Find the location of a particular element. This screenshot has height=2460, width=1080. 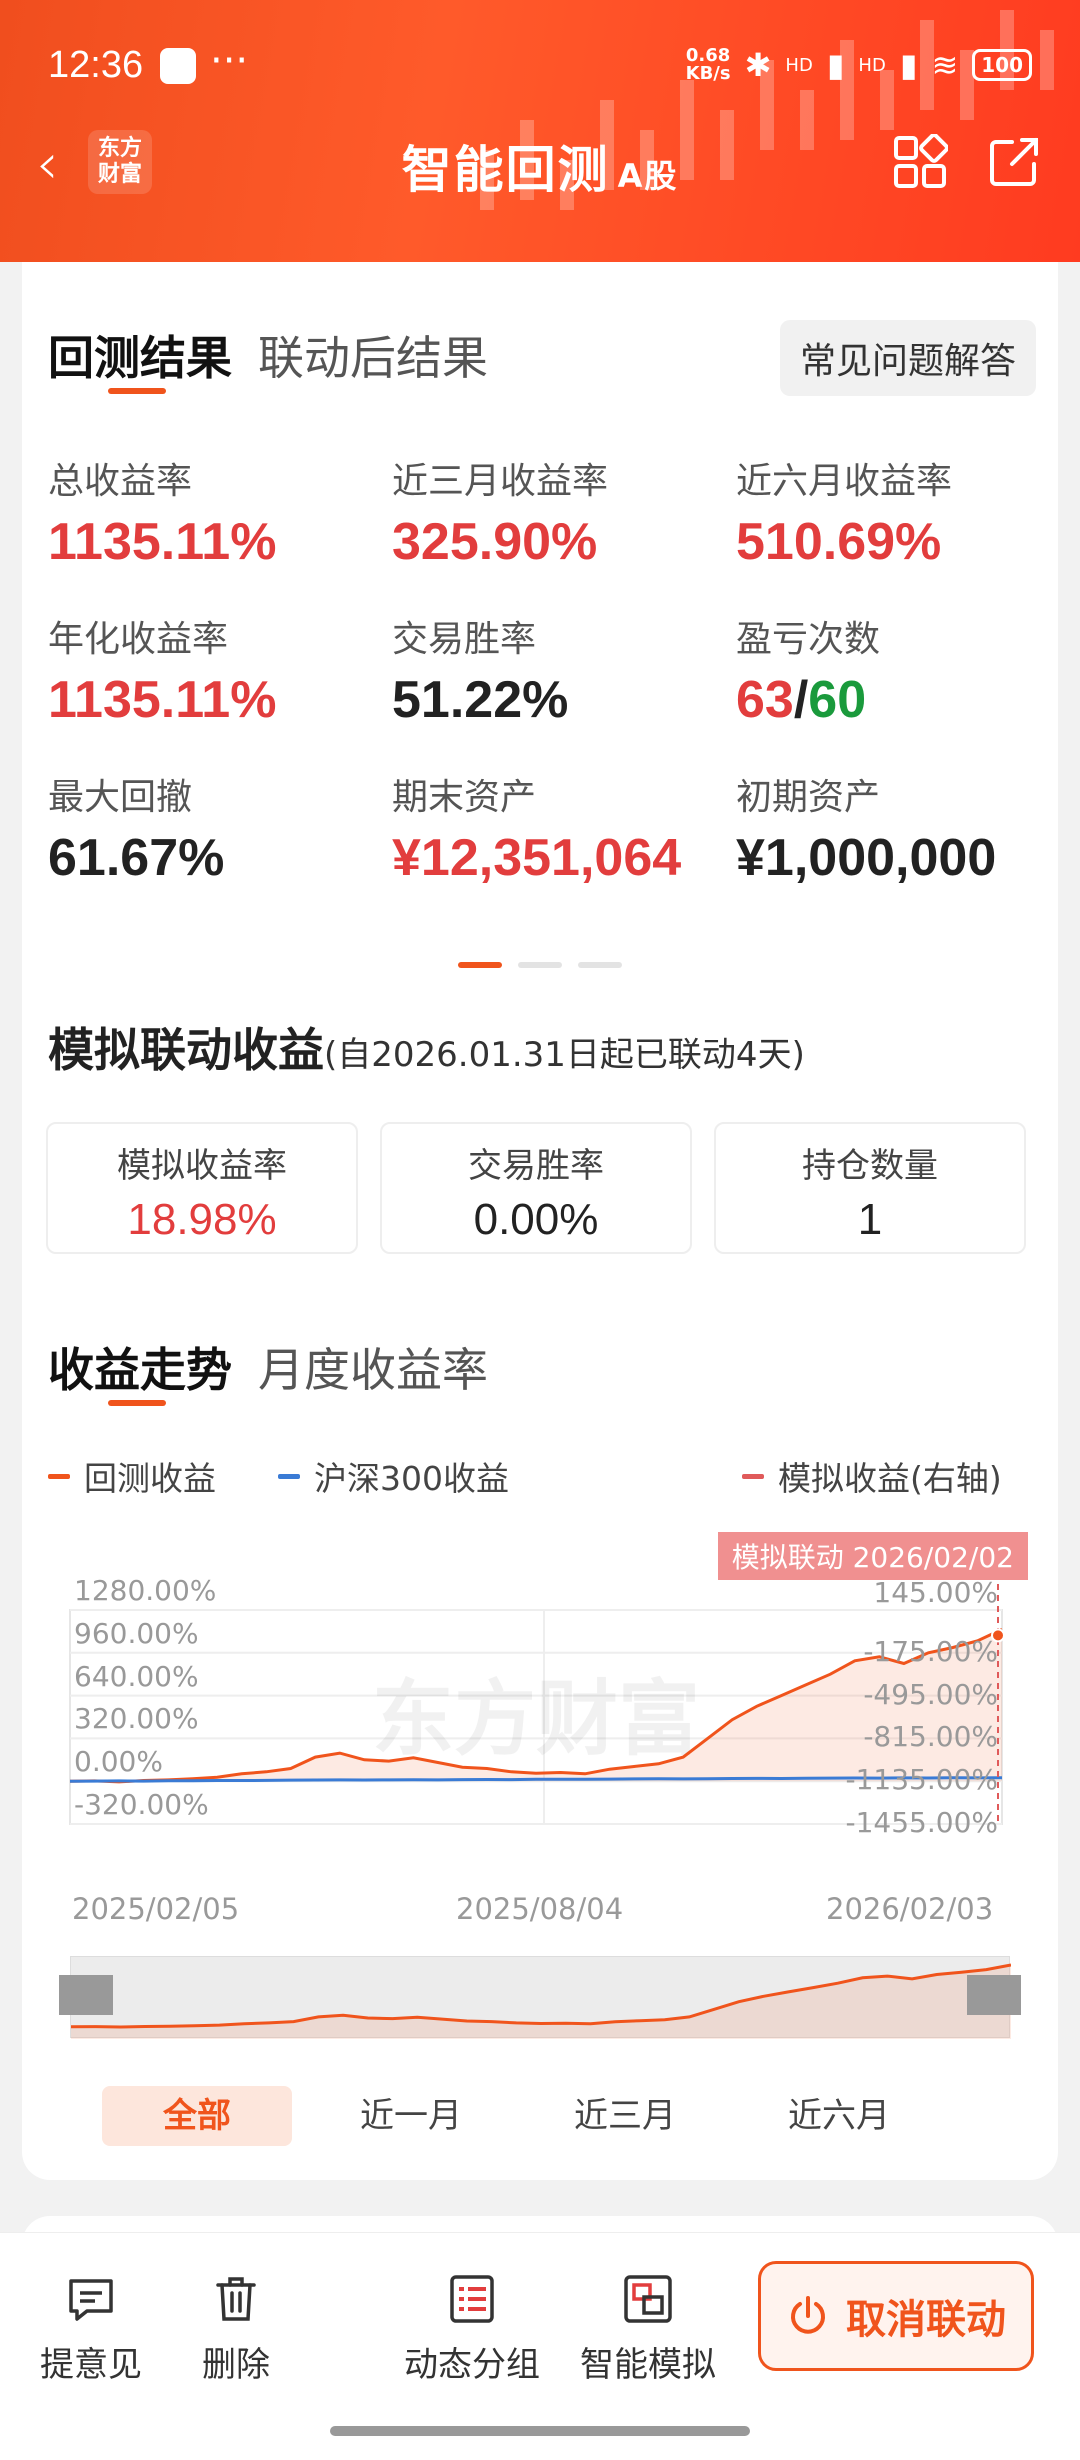

range-slider is located at coordinates (540, 1997).